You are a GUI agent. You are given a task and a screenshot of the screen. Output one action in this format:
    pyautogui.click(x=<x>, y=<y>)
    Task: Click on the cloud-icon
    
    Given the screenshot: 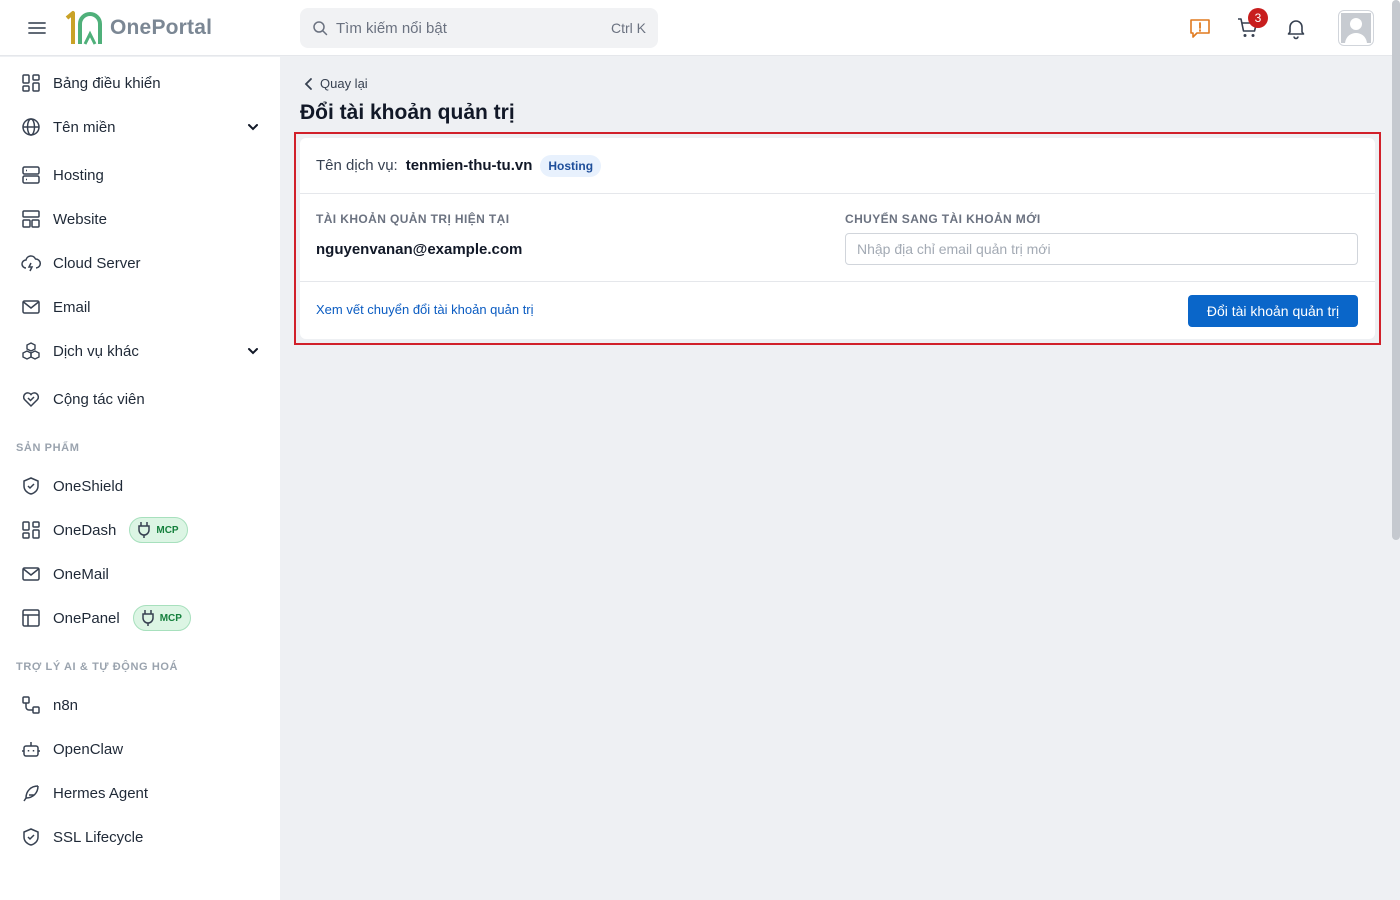 What is the action you would take?
    pyautogui.click(x=31, y=263)
    